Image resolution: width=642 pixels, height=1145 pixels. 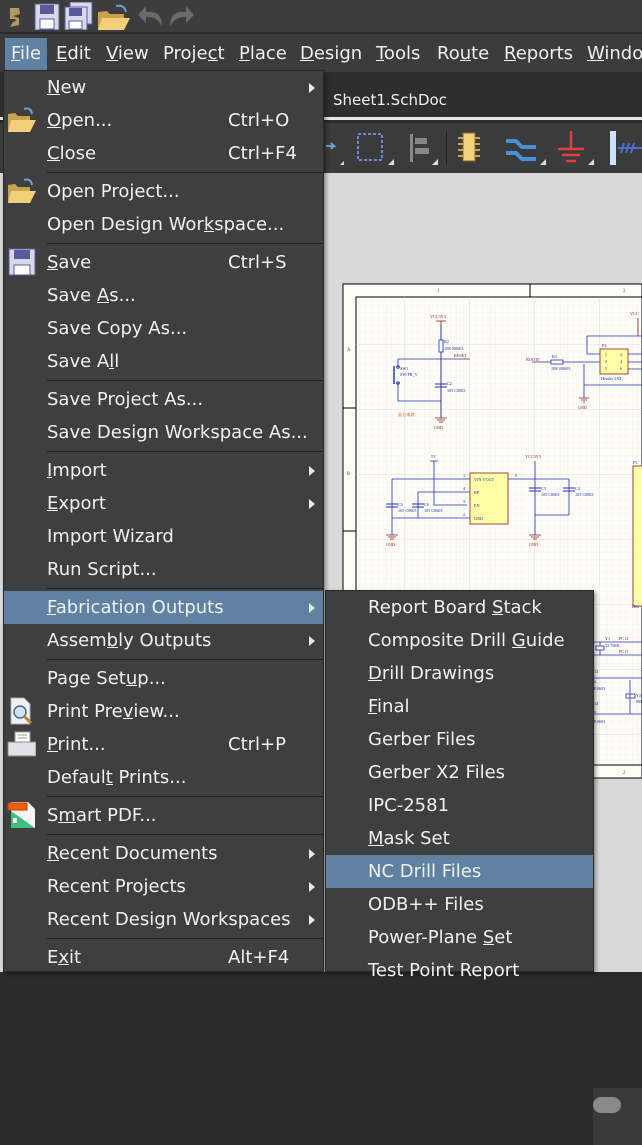 I want to click on save-icon, so click(x=47, y=16).